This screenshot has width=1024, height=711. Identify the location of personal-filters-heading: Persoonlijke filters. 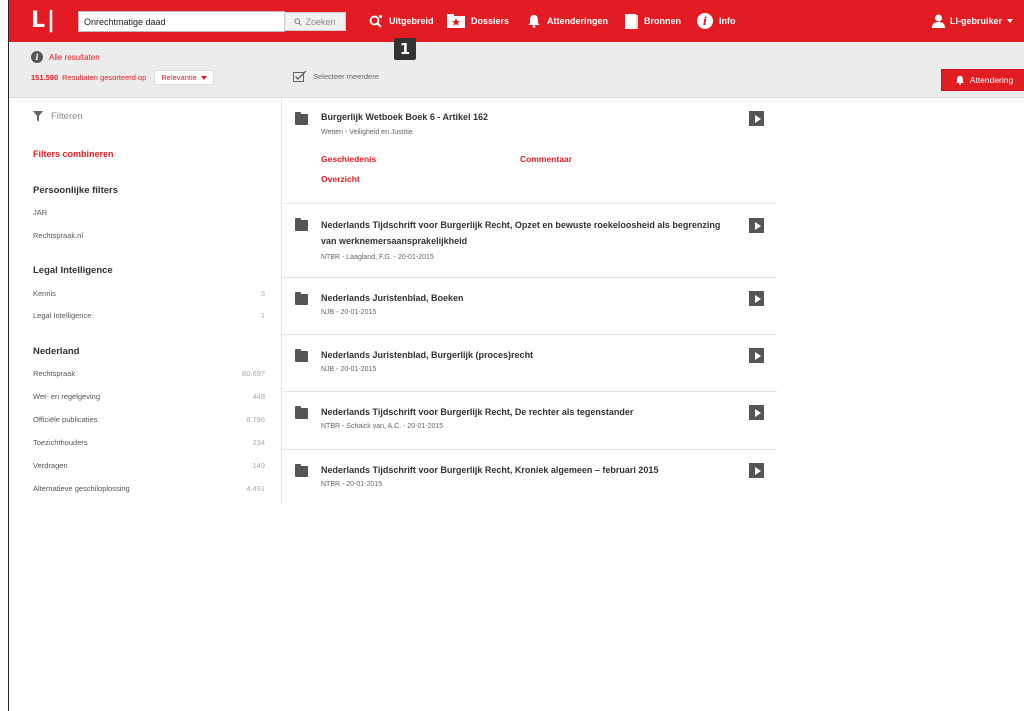
(76, 190).